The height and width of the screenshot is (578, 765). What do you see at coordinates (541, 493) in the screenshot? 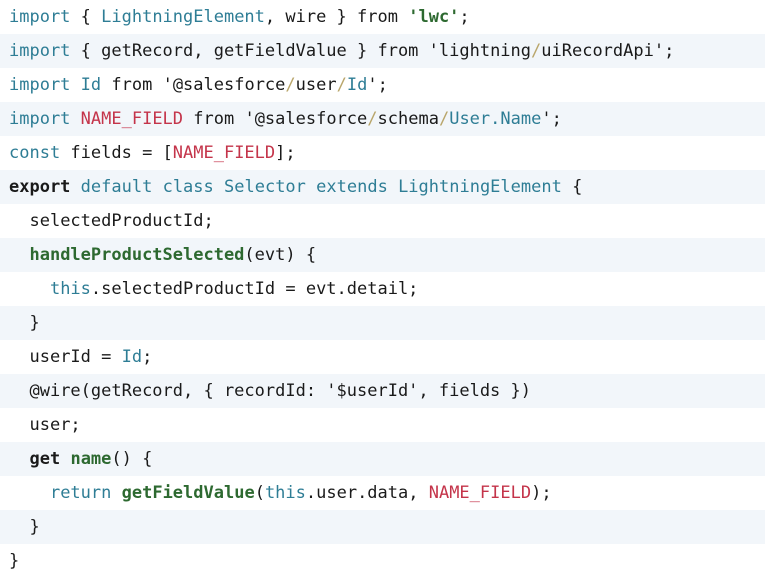
I see `code-token-plain: );` at bounding box center [541, 493].